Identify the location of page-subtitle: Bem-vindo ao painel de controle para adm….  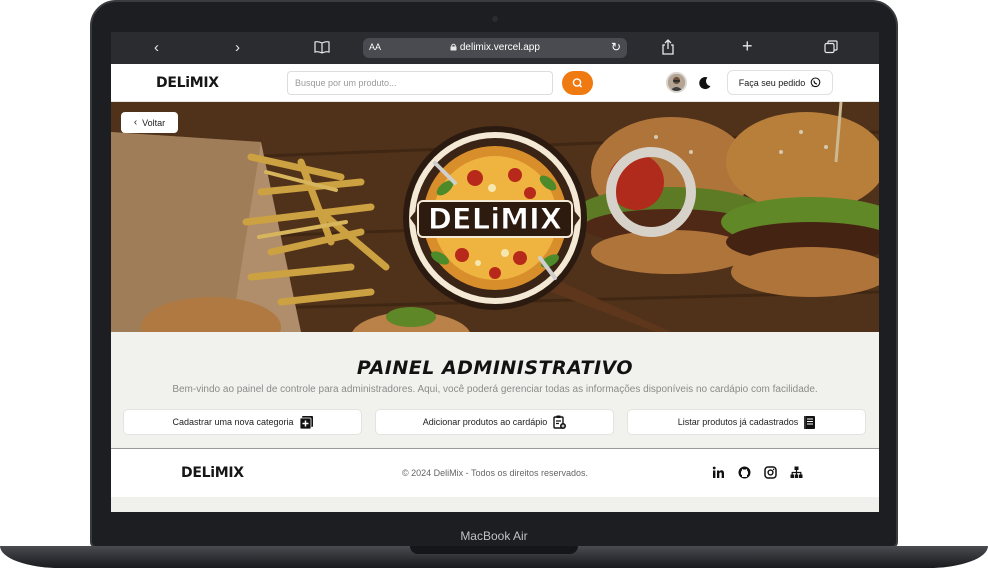
(495, 389).